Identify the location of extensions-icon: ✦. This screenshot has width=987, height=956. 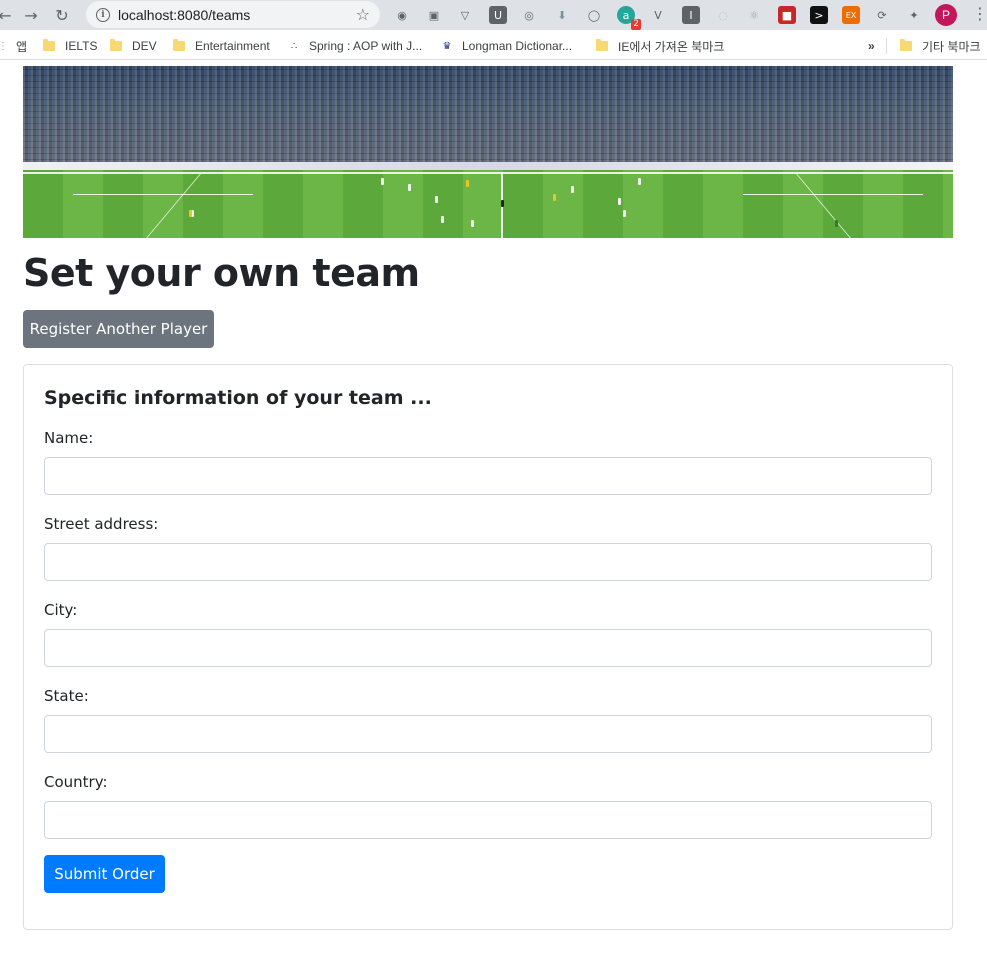
(914, 15).